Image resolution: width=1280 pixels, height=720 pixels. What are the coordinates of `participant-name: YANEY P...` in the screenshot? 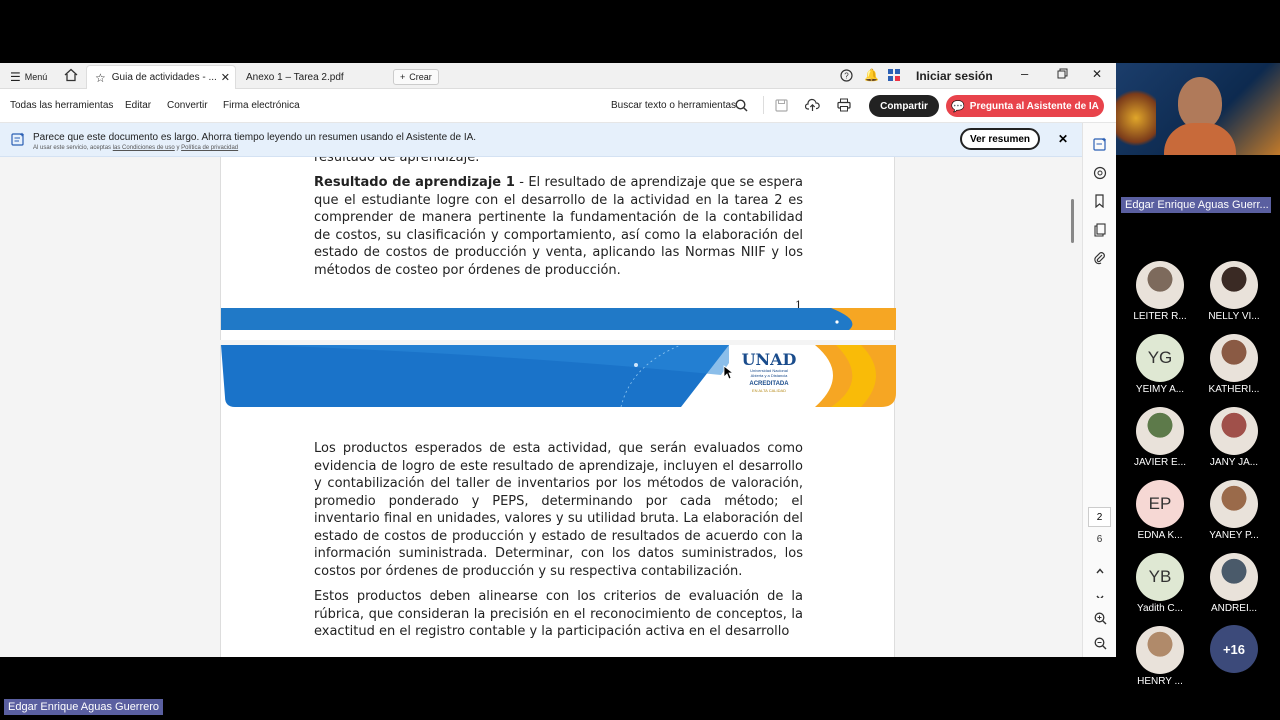 It's located at (1234, 535).